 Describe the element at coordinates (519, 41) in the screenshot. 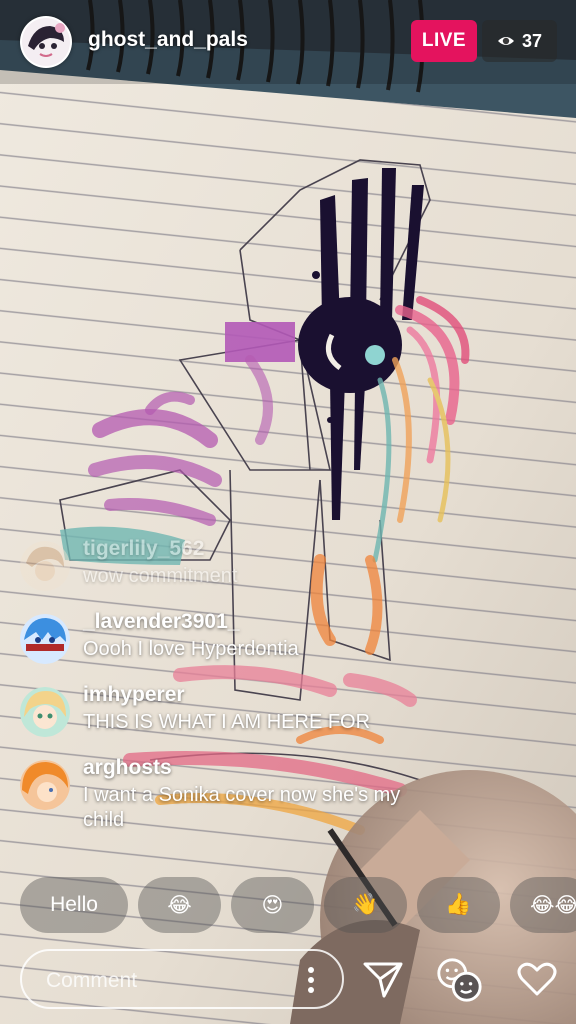

I see `viewer-count: 37` at that location.